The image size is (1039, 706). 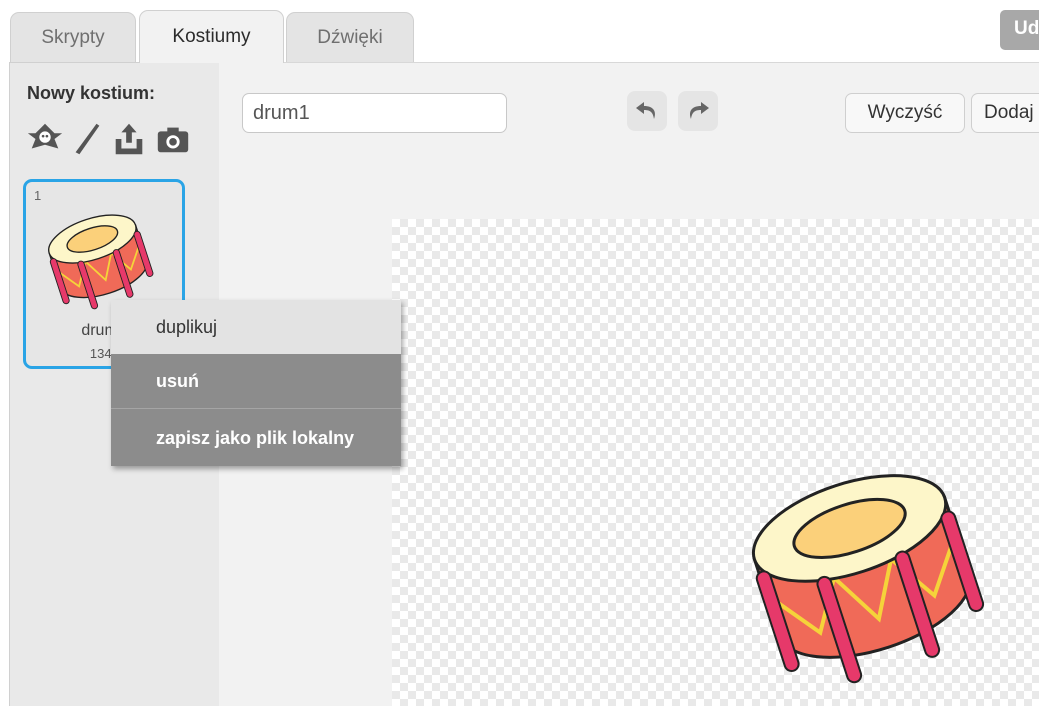 What do you see at coordinates (73, 37) in the screenshot?
I see `tab-scripts: Skrypty` at bounding box center [73, 37].